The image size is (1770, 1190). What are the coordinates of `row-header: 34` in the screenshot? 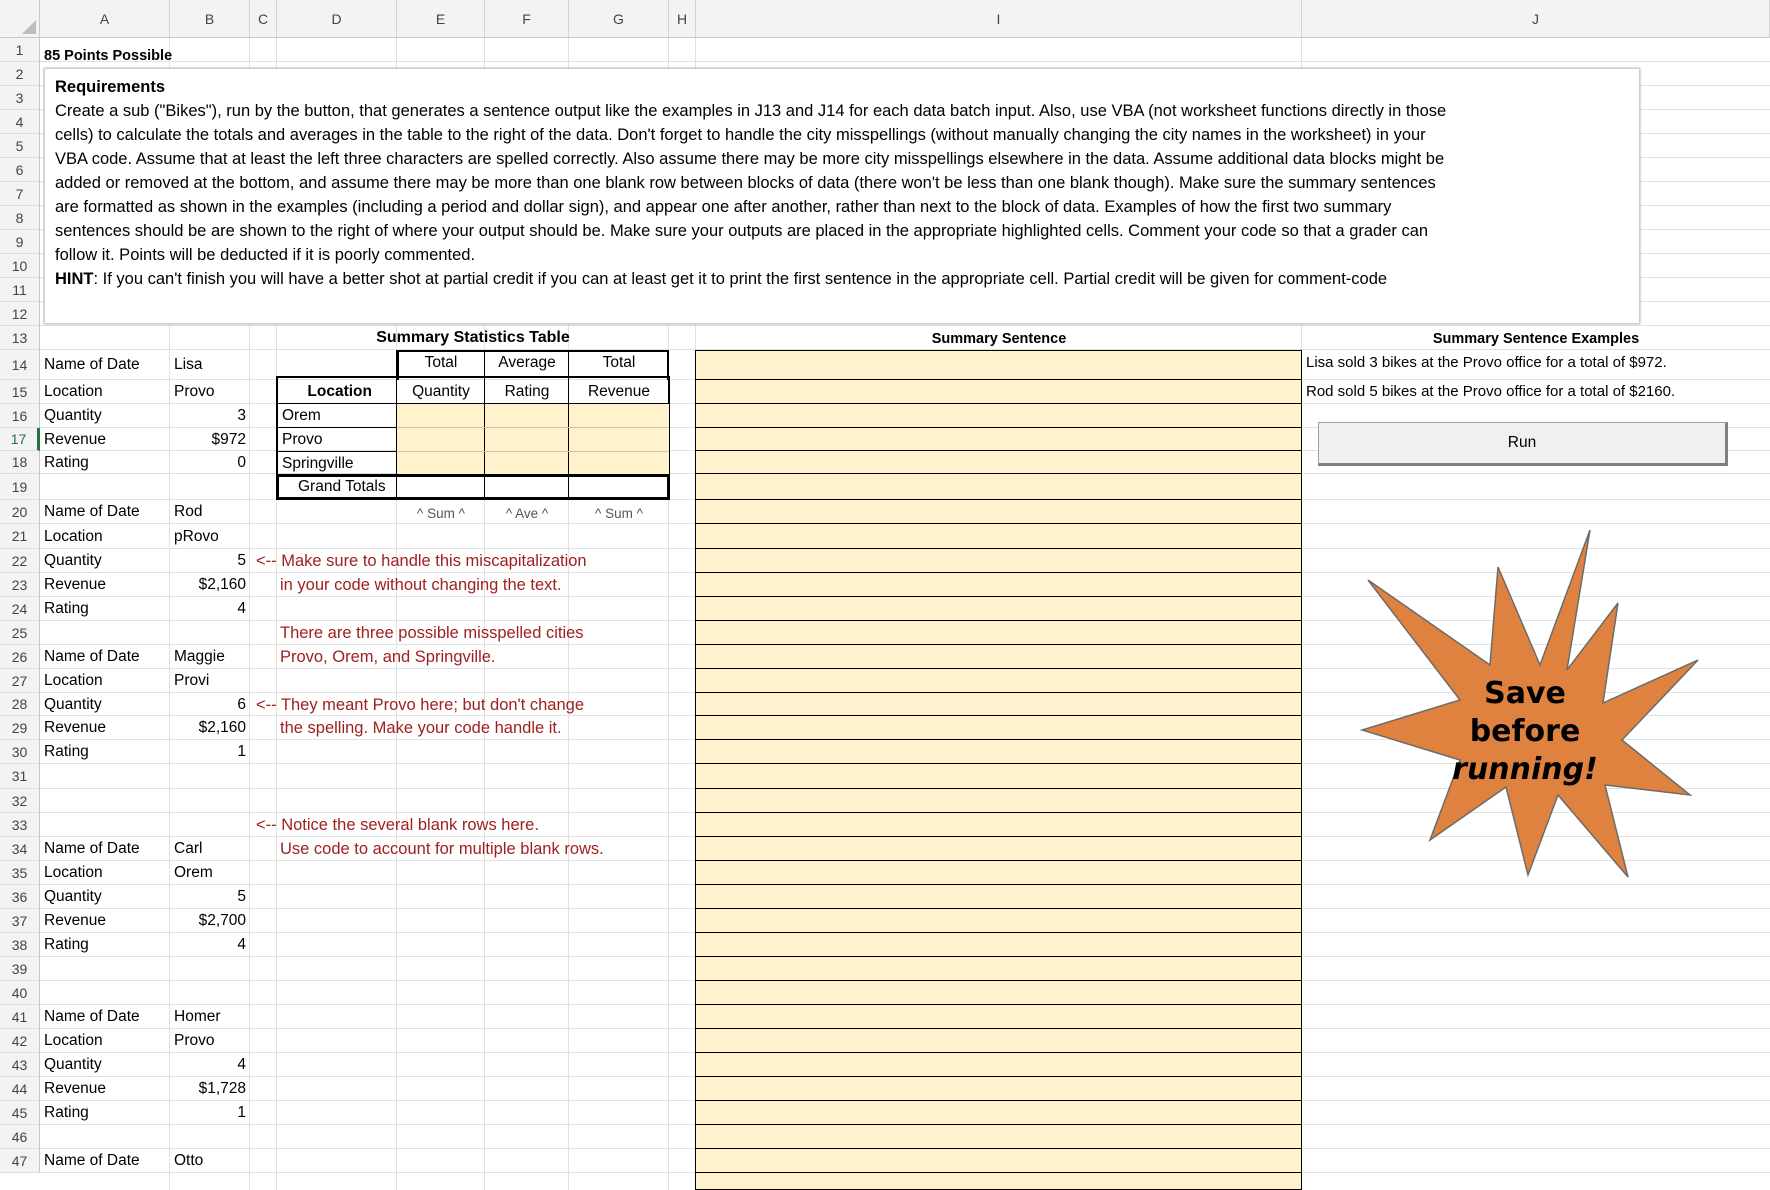 It's located at (20, 849).